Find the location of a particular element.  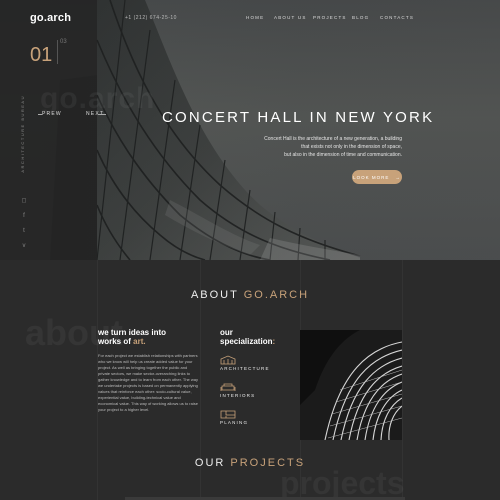

nav-home: HOME is located at coordinates (255, 17).